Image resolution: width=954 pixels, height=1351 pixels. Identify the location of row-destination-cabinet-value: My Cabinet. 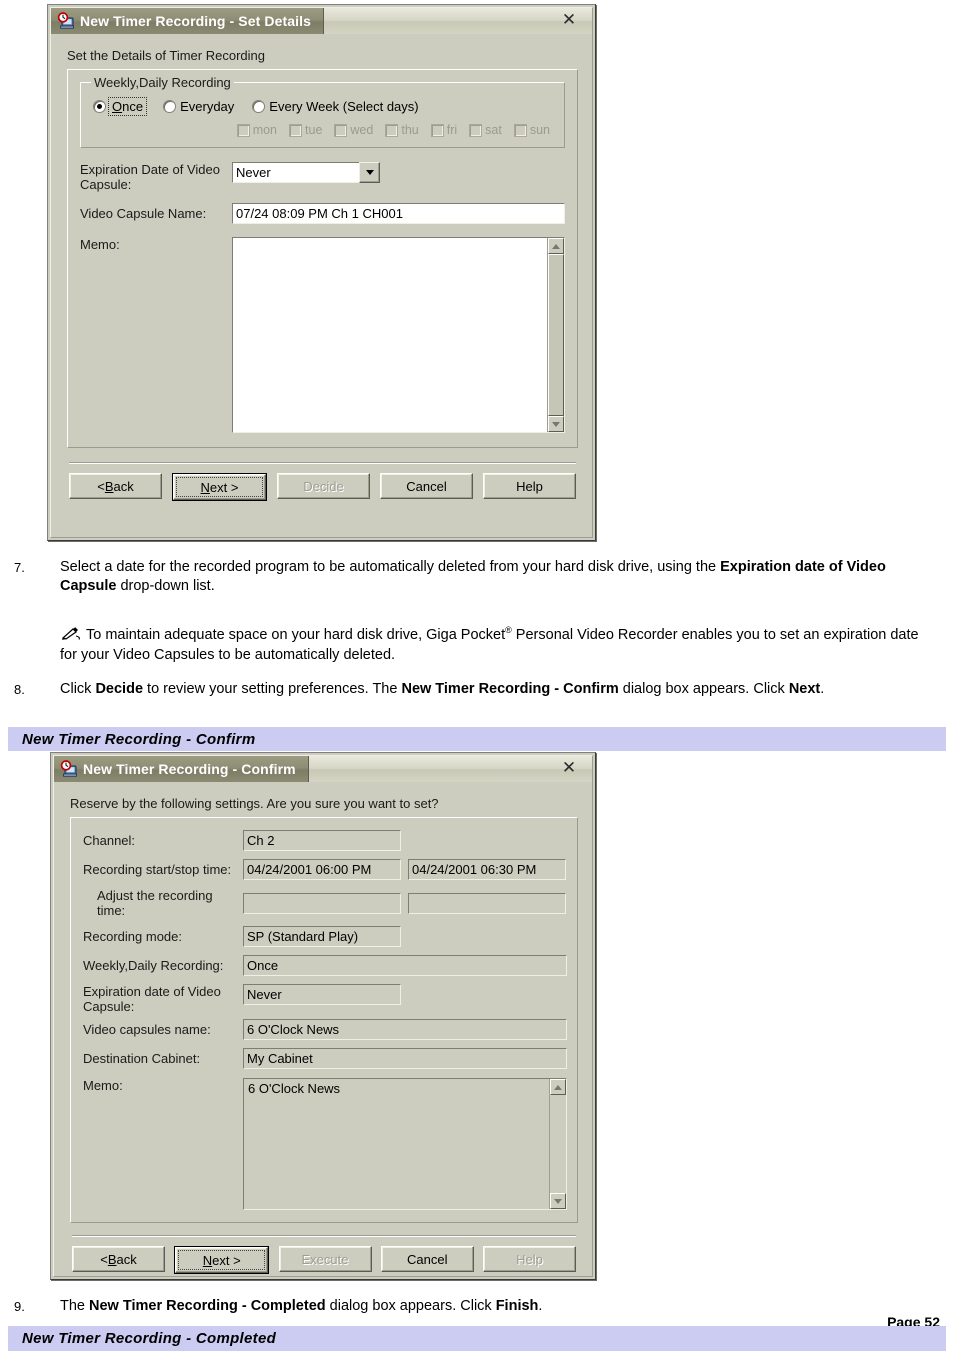
(405, 1058).